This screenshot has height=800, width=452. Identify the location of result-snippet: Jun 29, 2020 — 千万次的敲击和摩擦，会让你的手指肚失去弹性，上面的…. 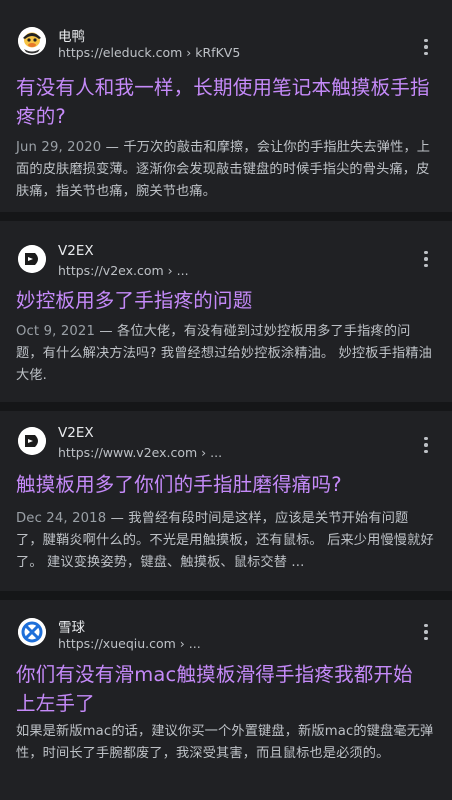
(225, 170).